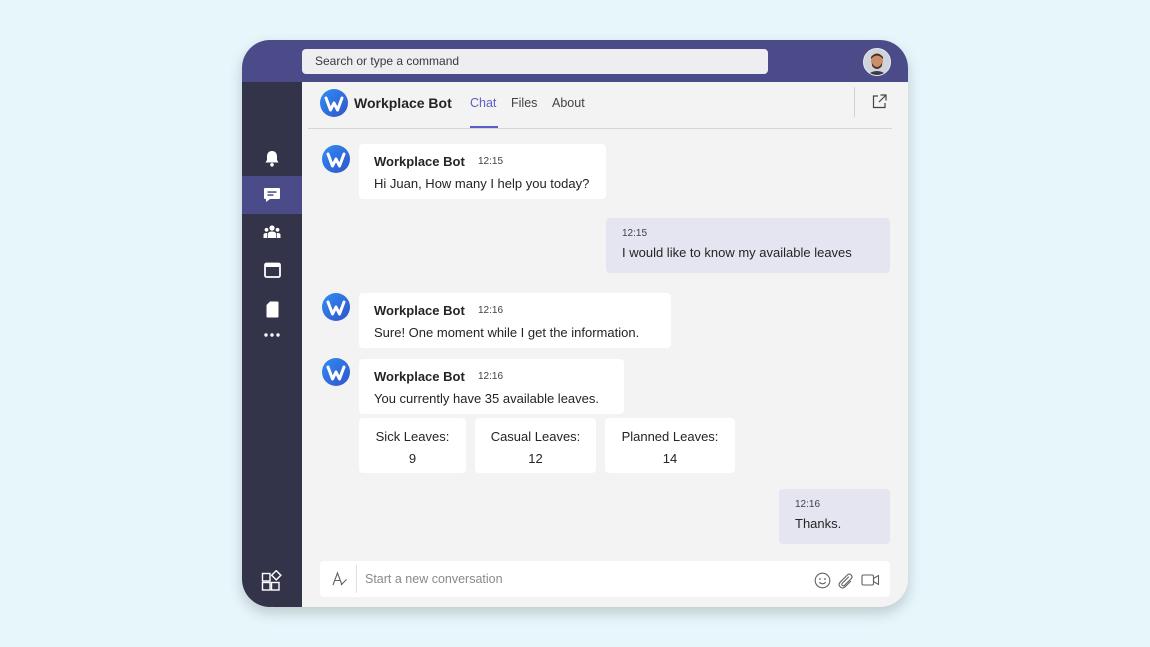 The image size is (1150, 647). I want to click on card-label: Casual Leaves:, so click(535, 436).